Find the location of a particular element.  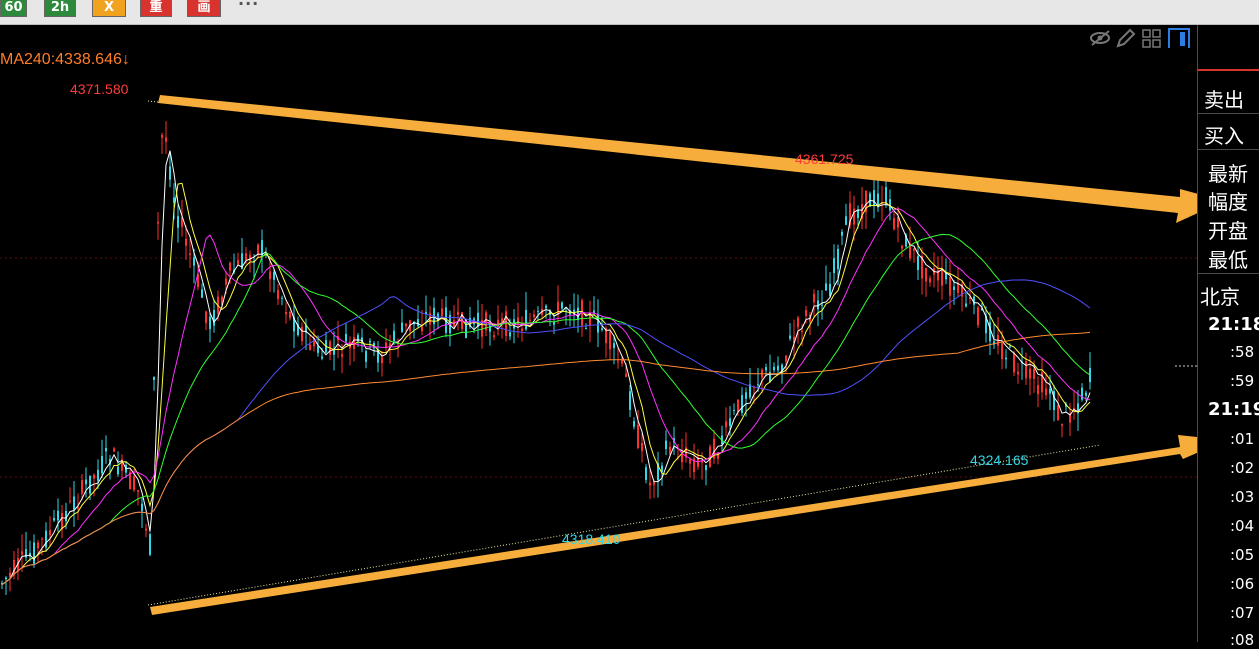

time-label: :07 is located at coordinates (1242, 613).